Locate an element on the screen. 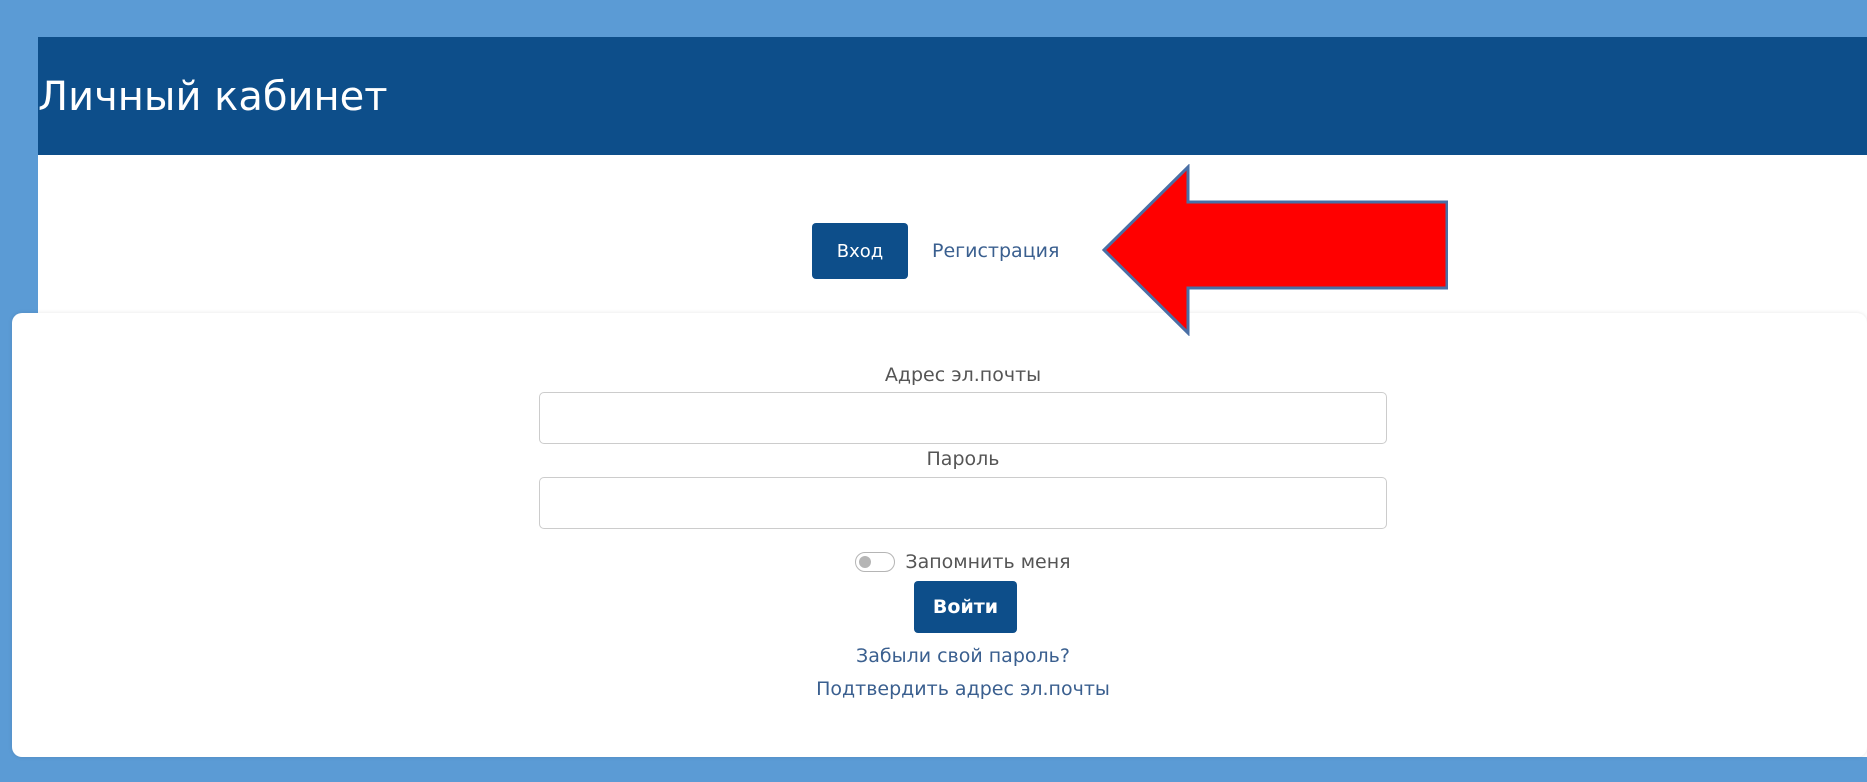 The height and width of the screenshot is (782, 1867). password-field is located at coordinates (963, 503).